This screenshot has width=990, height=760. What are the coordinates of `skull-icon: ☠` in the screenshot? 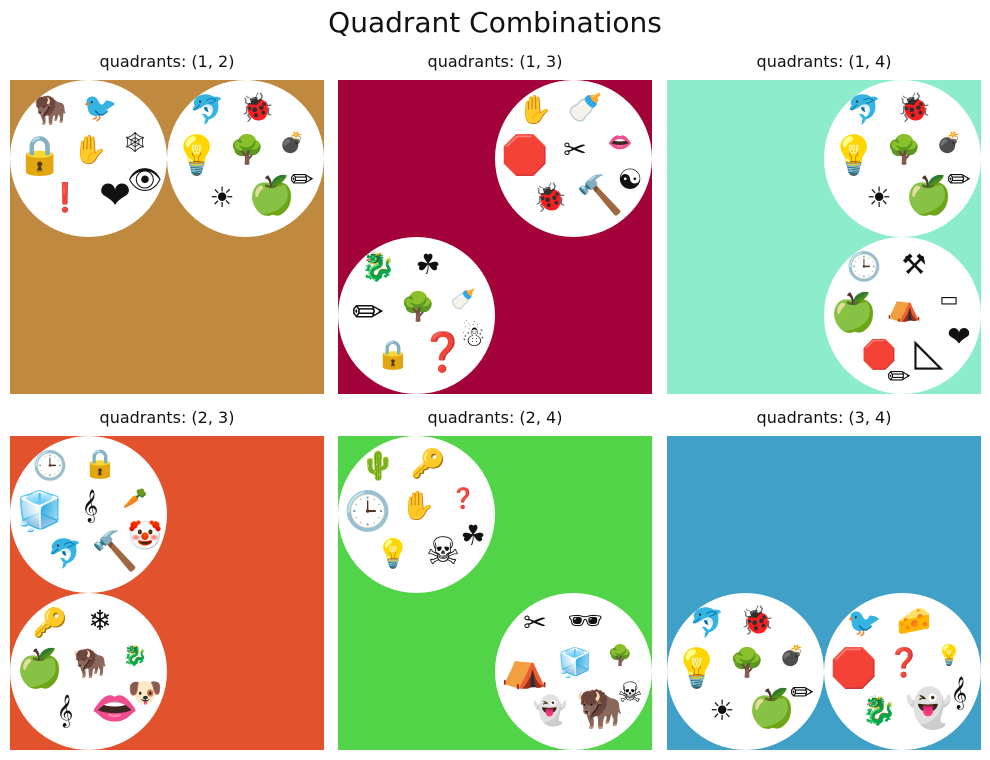 It's located at (630, 692).